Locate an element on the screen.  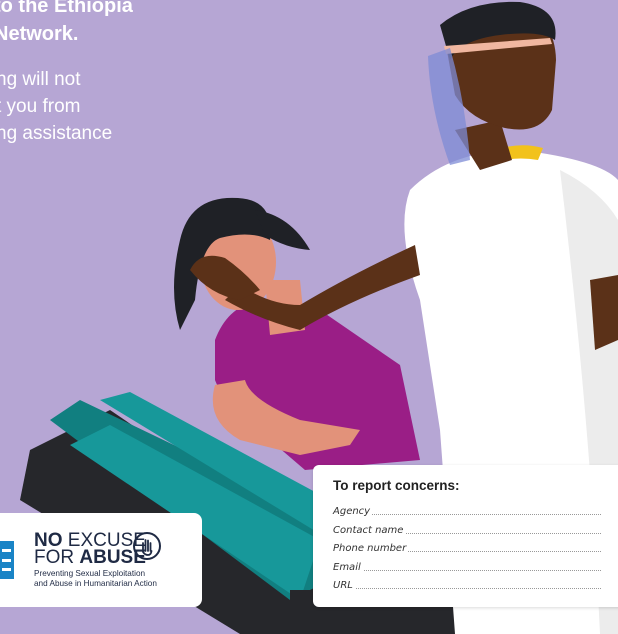
badge-subtitle-line-2: and Abuse in Humanitarian Action is located at coordinates (95, 583).